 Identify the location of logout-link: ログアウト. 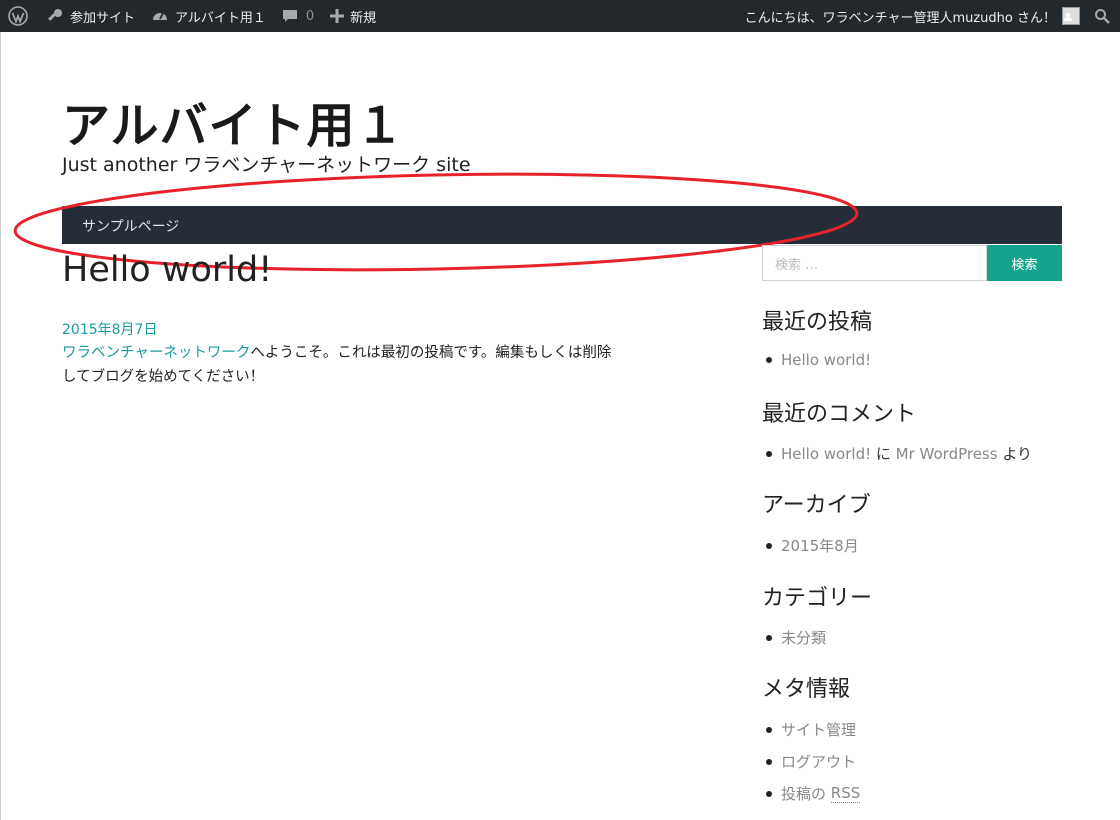
(818, 761).